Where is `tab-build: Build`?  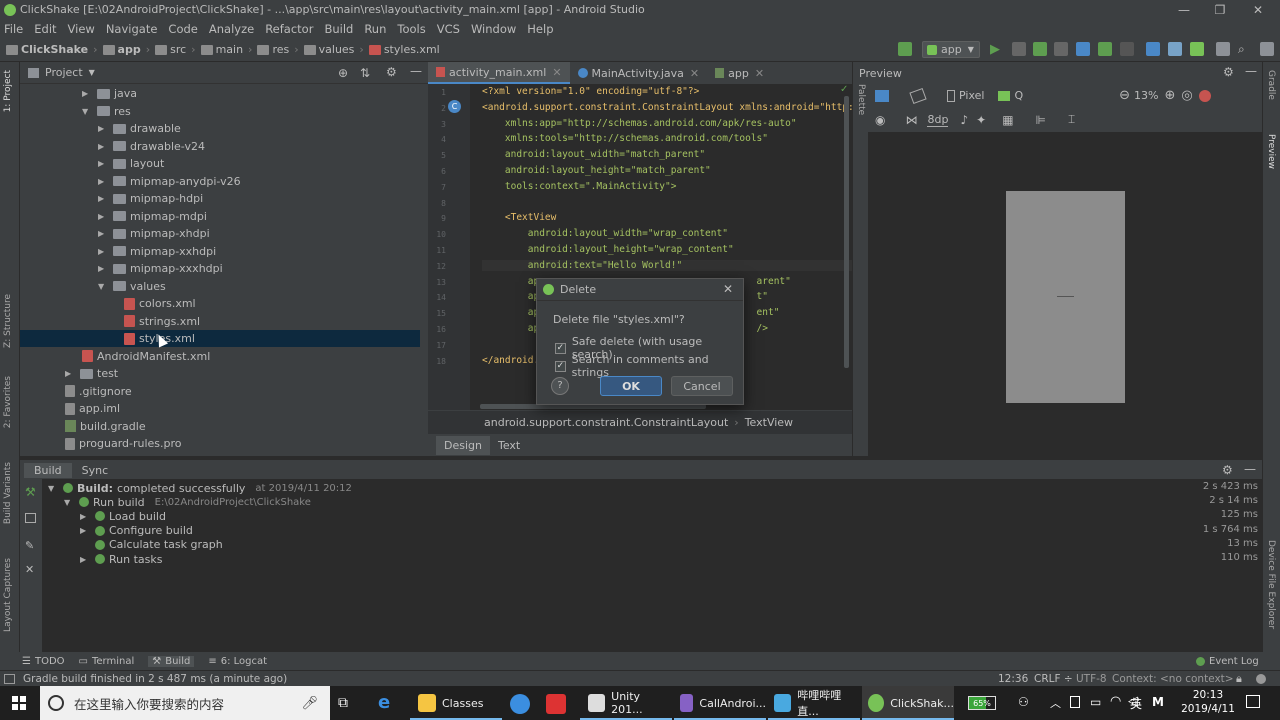 tab-build: Build is located at coordinates (48, 470).